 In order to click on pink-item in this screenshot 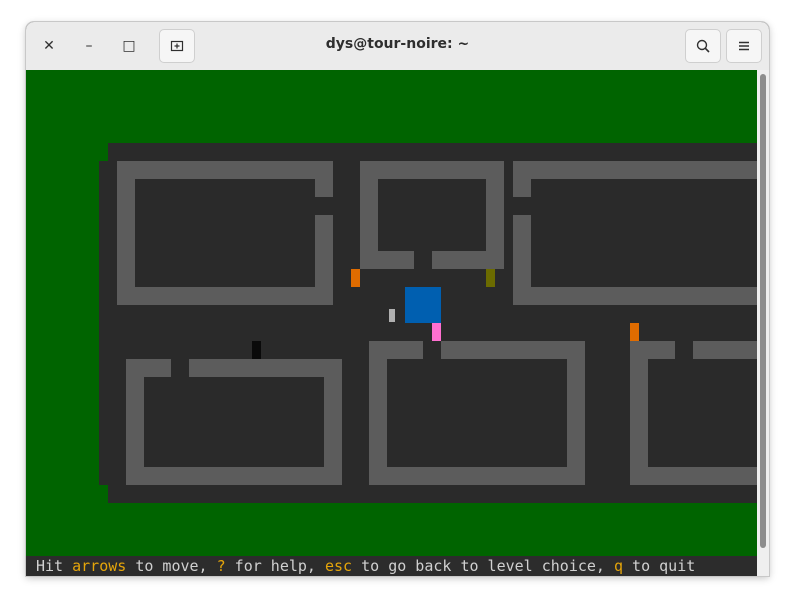, I will do `click(436, 332)`.